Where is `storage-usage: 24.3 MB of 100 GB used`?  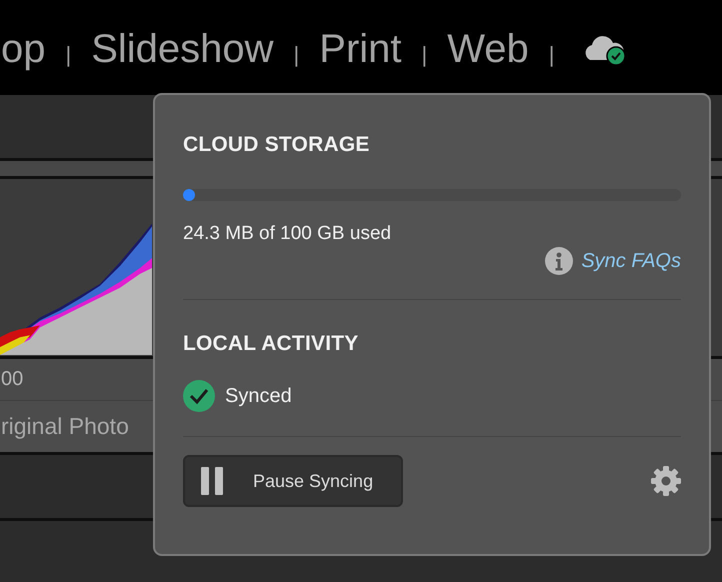
storage-usage: 24.3 MB of 100 GB used is located at coordinates (287, 234).